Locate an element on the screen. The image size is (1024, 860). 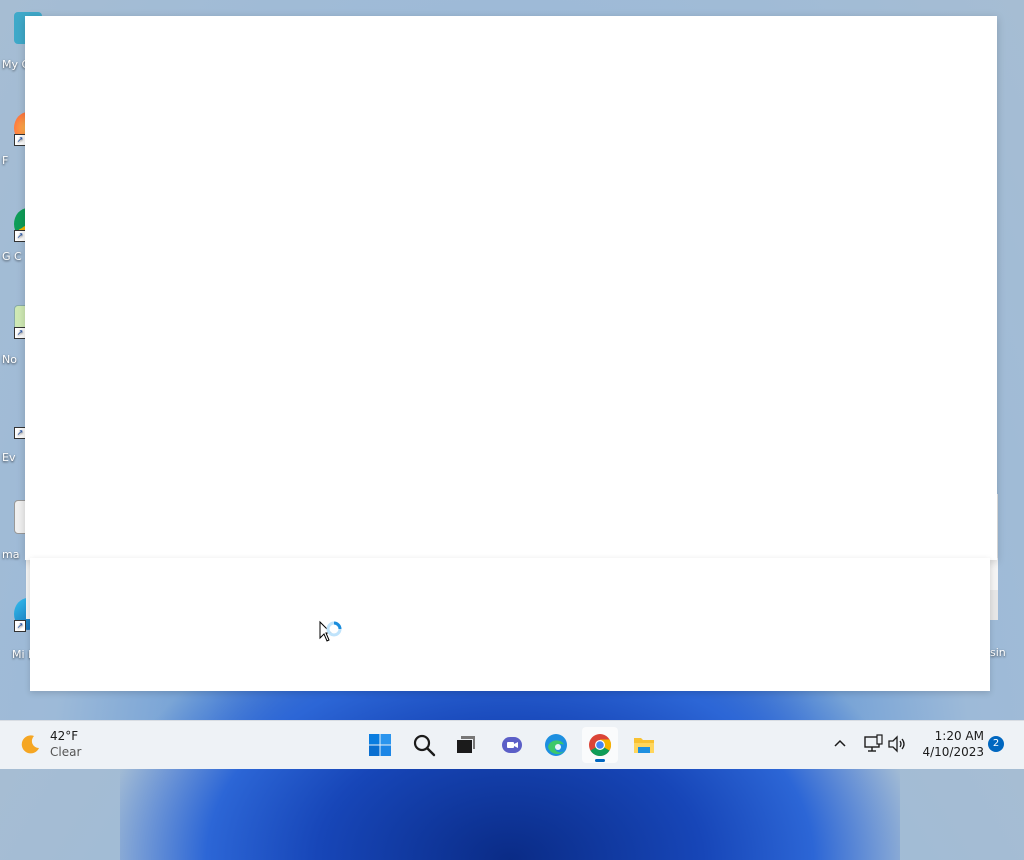
edge-icon is located at coordinates (556, 745).